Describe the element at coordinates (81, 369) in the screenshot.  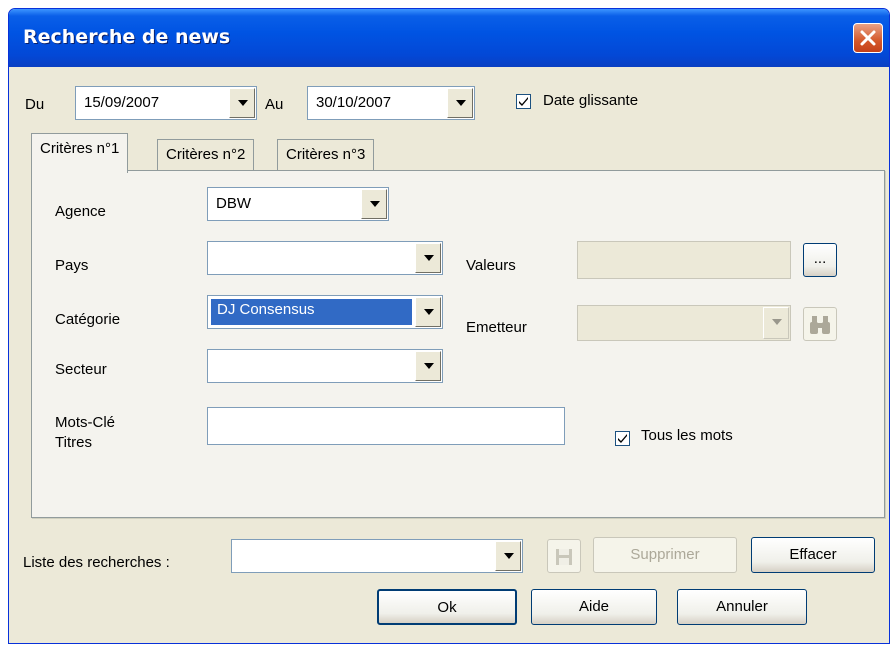
I see `sector-label: Secteur` at that location.